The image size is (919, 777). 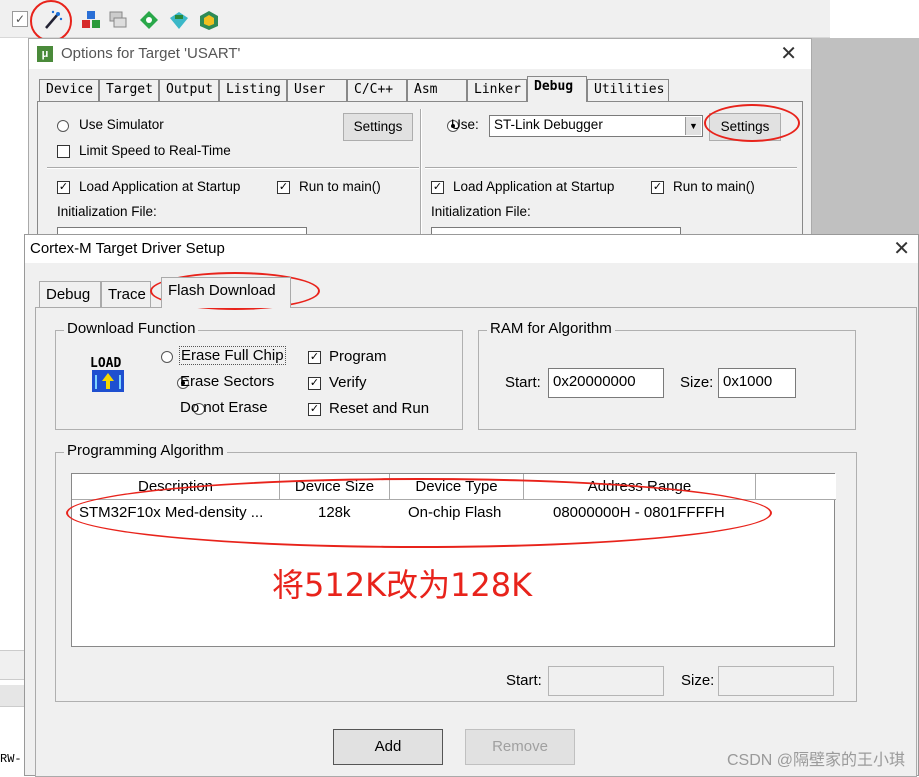 I want to click on limit-speed-label: Limit Speed to Real-Time, so click(x=155, y=150).